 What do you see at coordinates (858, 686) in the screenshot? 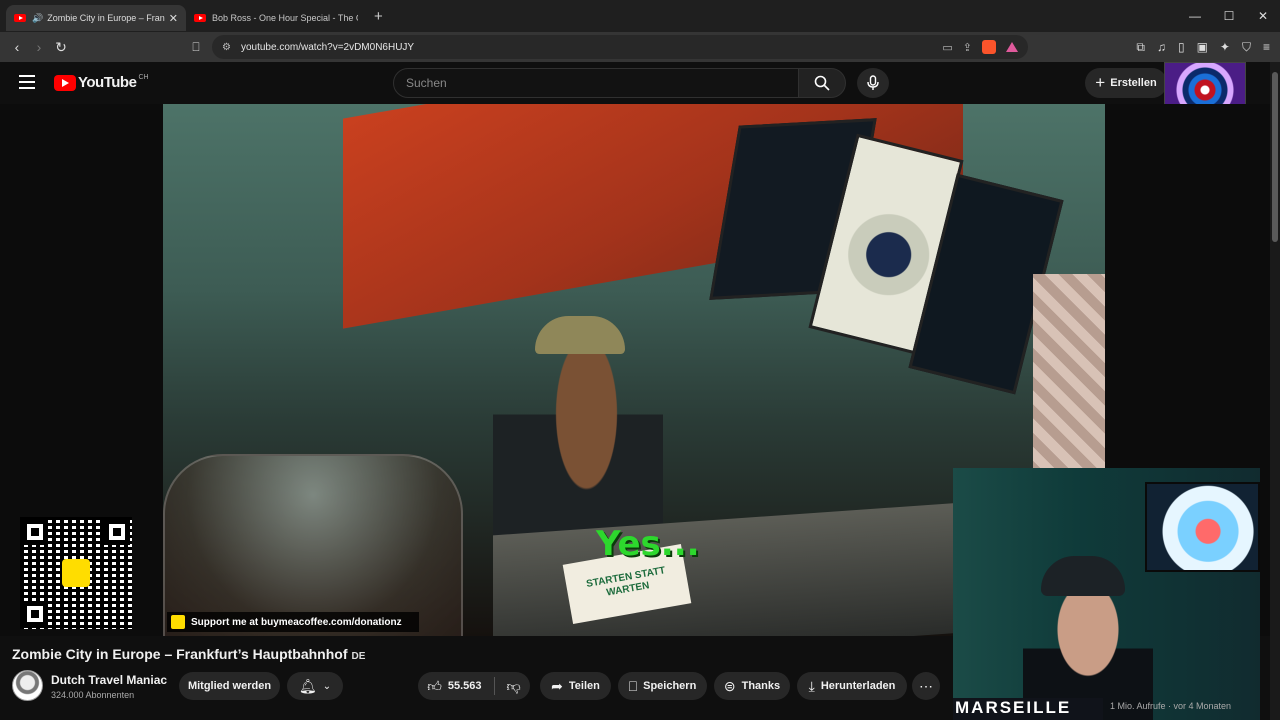
I see `download-label: Herunterladen` at bounding box center [858, 686].